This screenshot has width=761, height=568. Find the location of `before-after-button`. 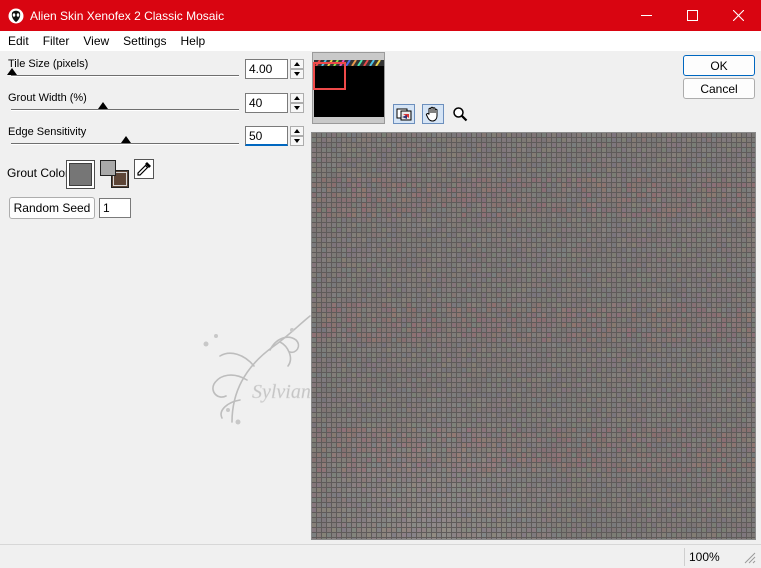

before-after-button is located at coordinates (404, 114).